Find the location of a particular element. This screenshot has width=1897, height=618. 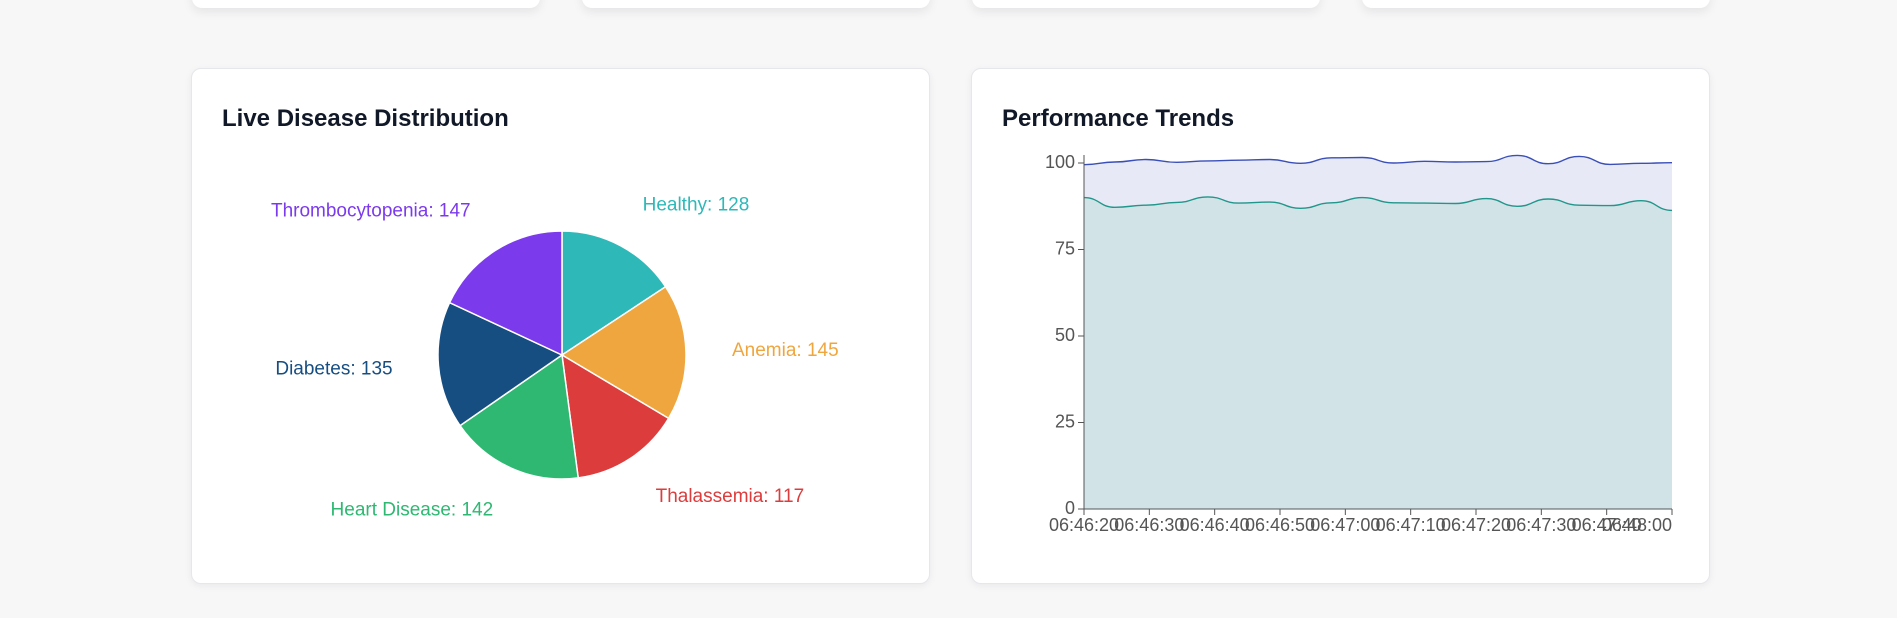

pie-slice-label: Thrombocytopenia: 147 is located at coordinates (371, 211).